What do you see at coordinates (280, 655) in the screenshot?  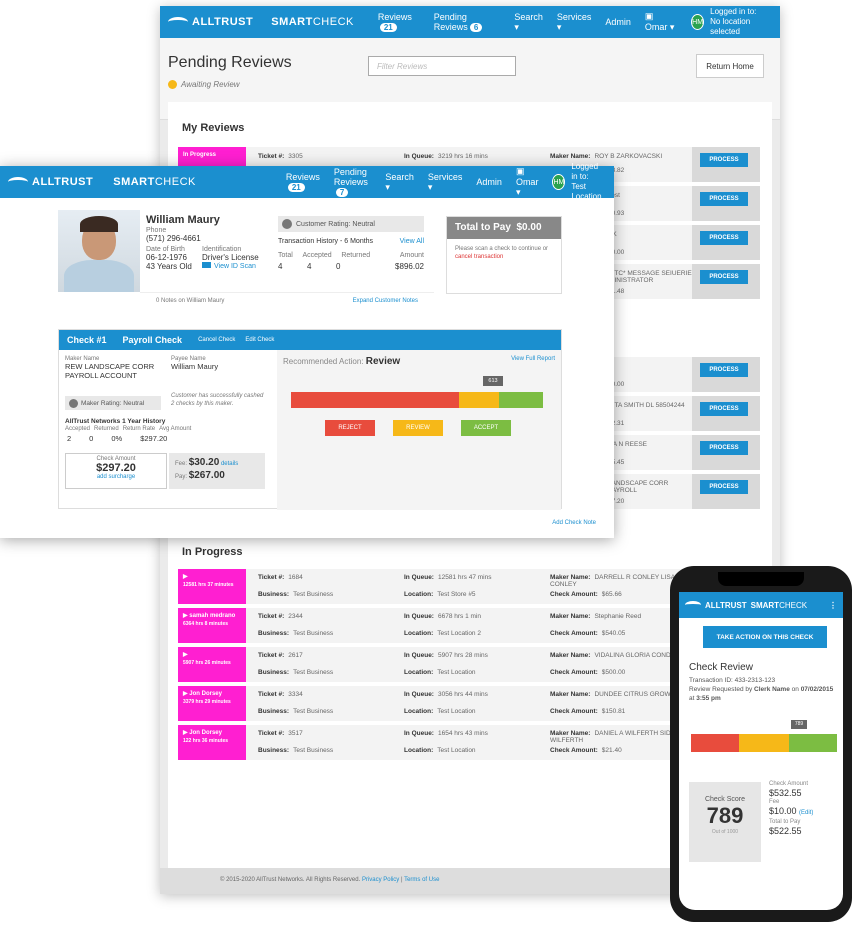 I see `ticket-field: Ticket #: 2617` at bounding box center [280, 655].